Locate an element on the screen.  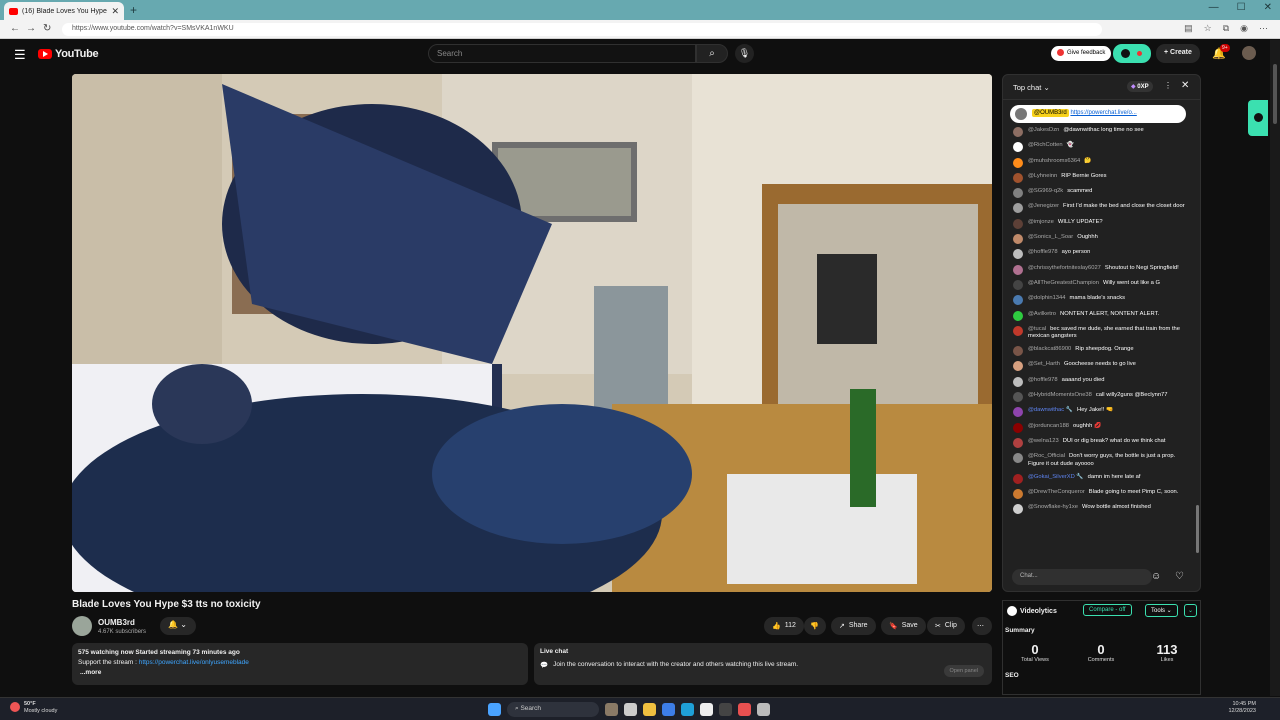
extensions-icon: ⧉ is located at coordinates (1226, 28).